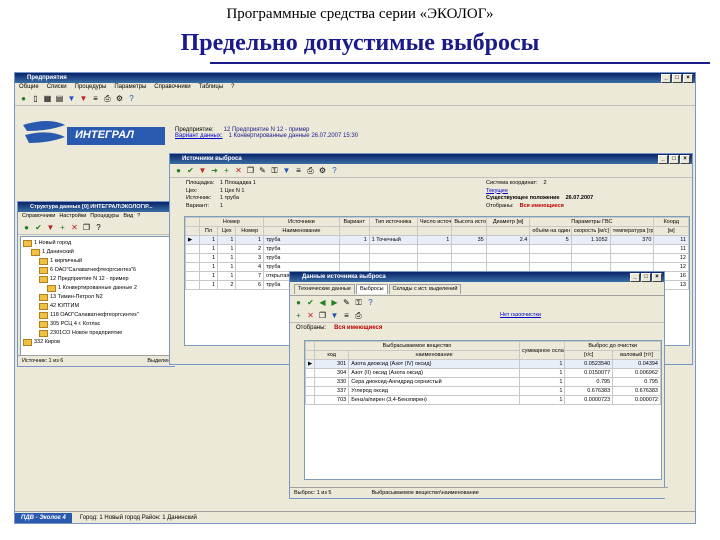  I want to click on menu-tables: Таблицы, so click(211, 87).